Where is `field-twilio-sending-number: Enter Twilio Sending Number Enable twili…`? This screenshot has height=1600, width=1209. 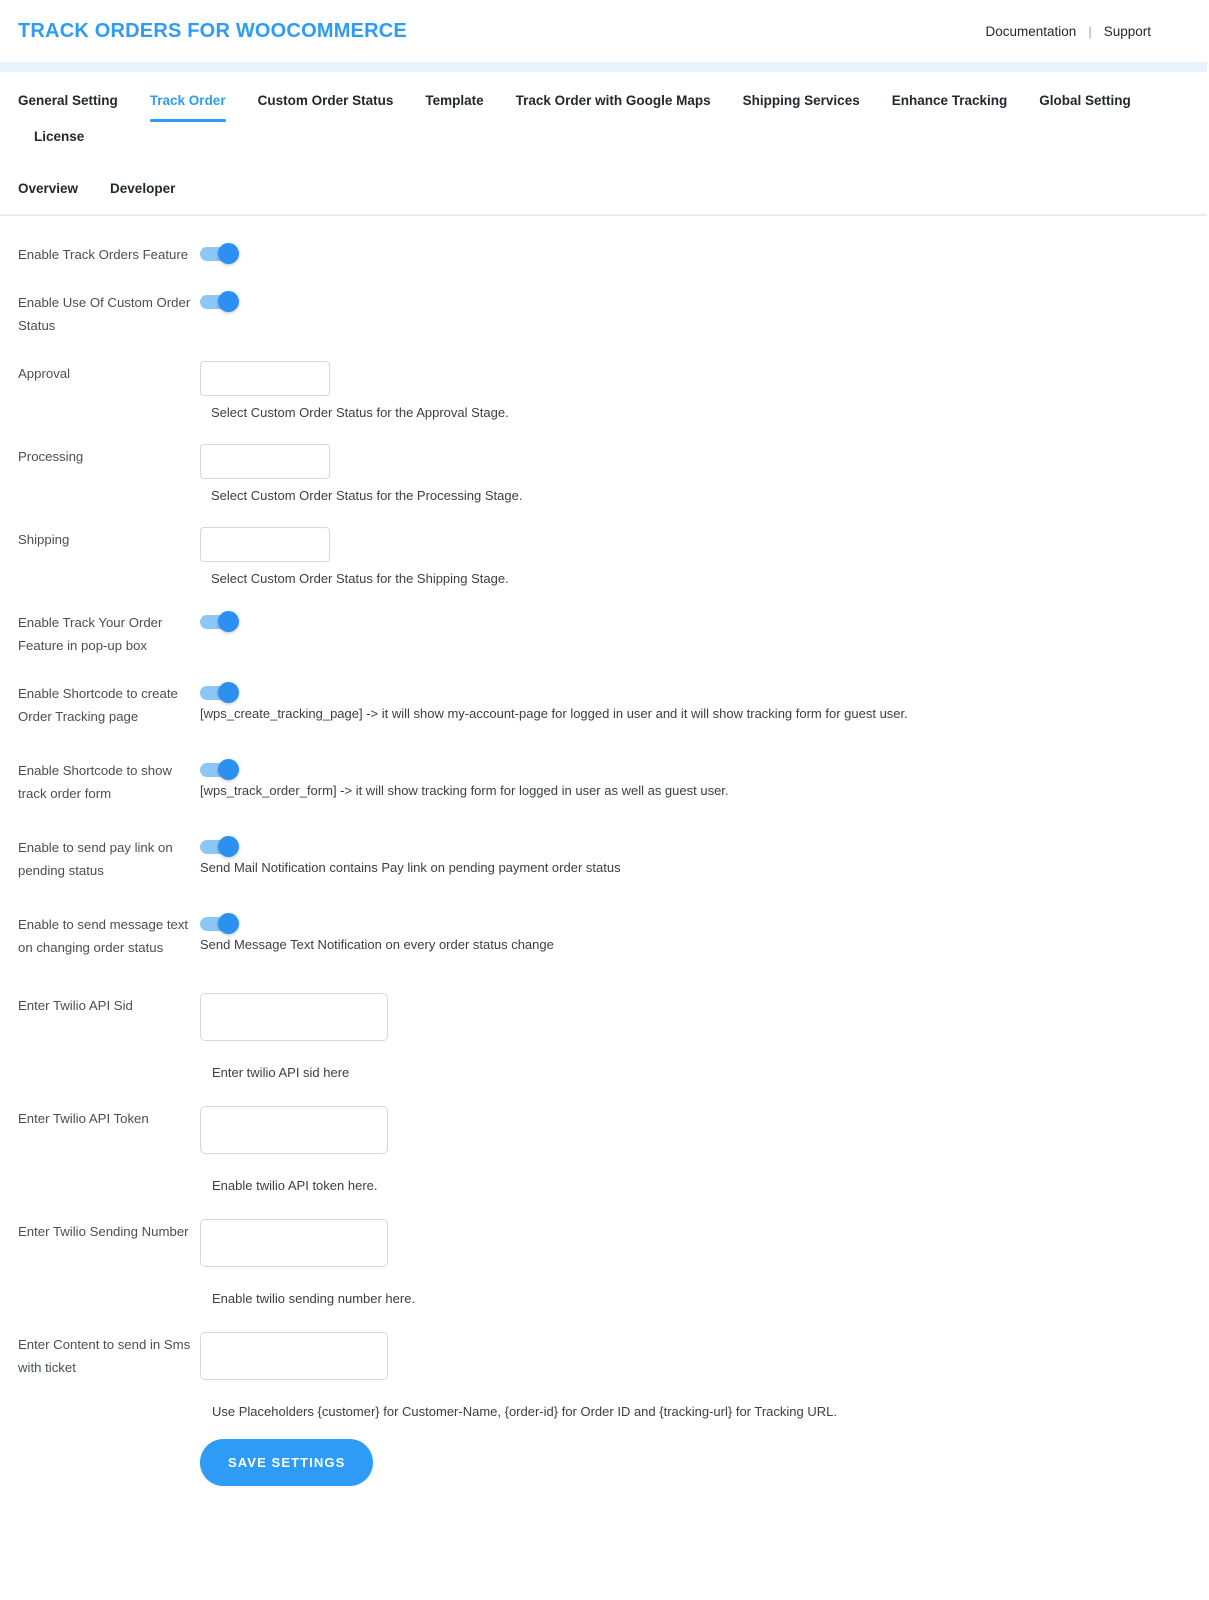 field-twilio-sending-number: Enter Twilio Sending Number Enable twili… is located at coordinates (604, 1263).